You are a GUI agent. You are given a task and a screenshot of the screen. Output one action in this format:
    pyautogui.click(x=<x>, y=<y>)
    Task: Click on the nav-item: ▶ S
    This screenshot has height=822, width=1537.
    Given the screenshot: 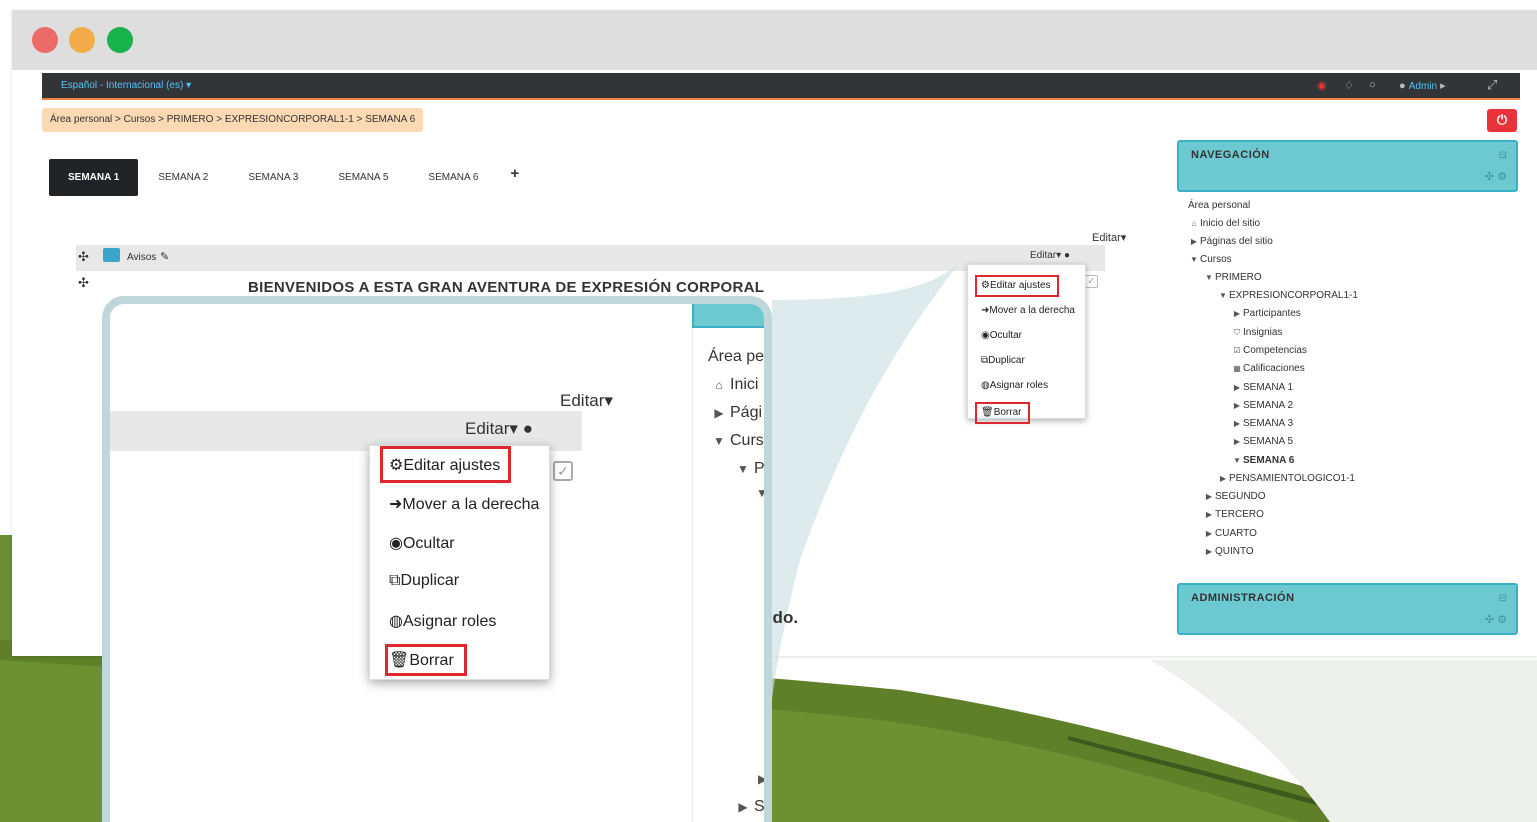 What is the action you would take?
    pyautogui.click(x=748, y=807)
    